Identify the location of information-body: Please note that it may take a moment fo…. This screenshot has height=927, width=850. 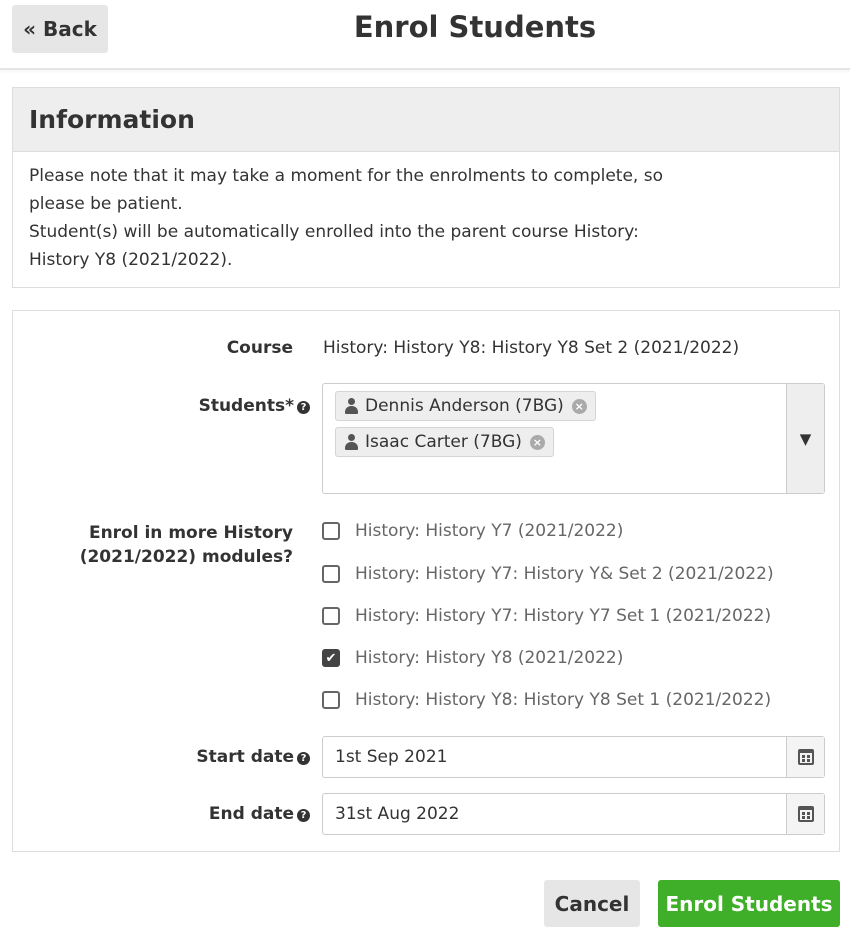
(363, 218).